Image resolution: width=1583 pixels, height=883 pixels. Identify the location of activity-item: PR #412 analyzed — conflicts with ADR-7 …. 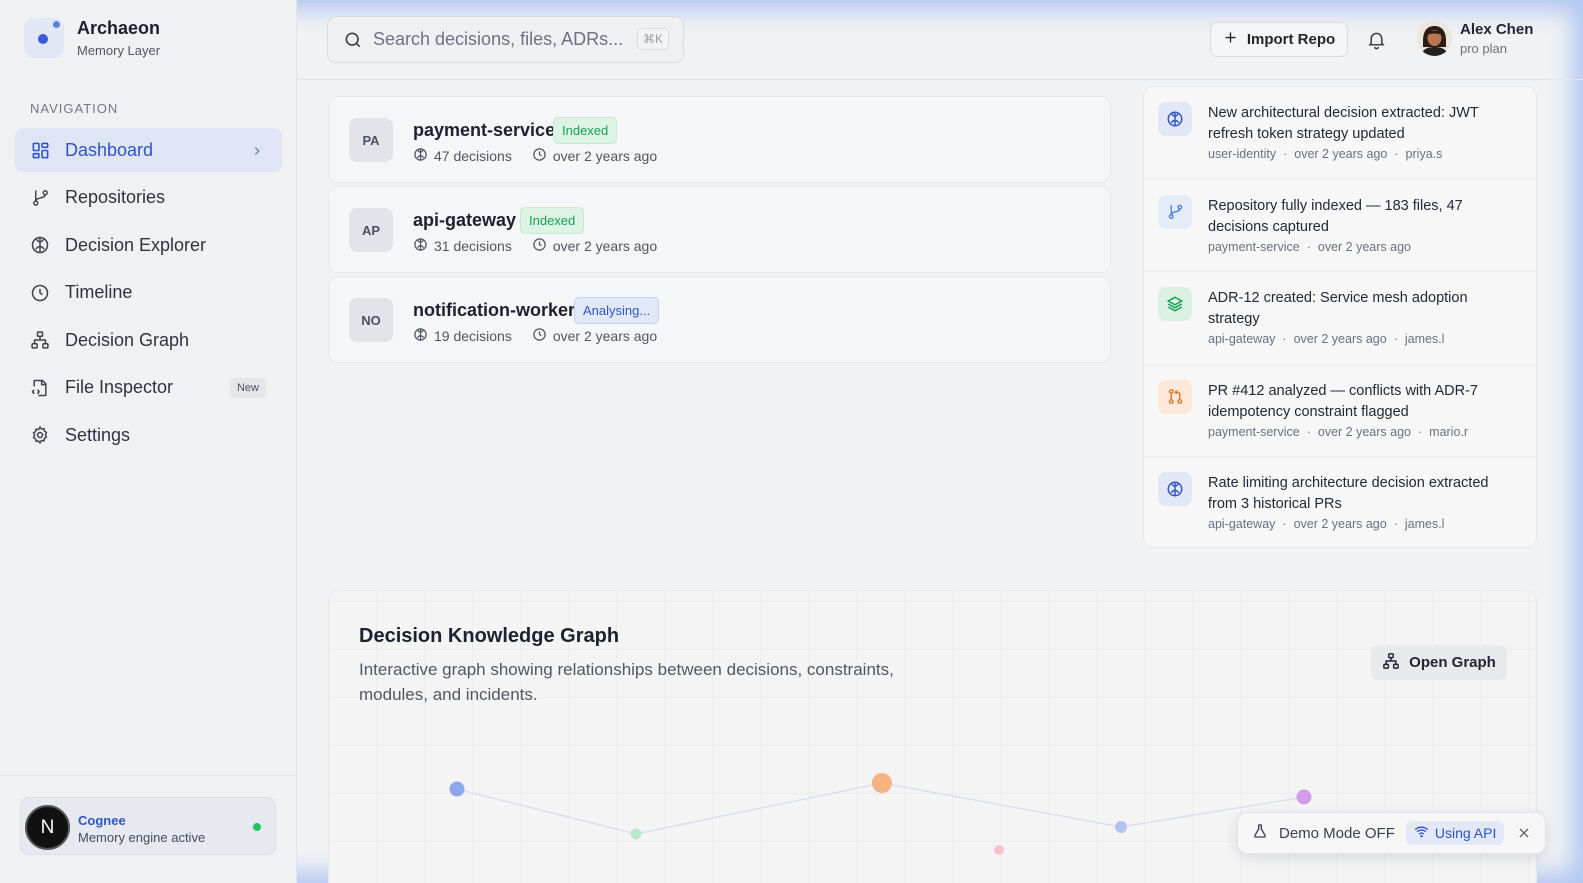
(1340, 411).